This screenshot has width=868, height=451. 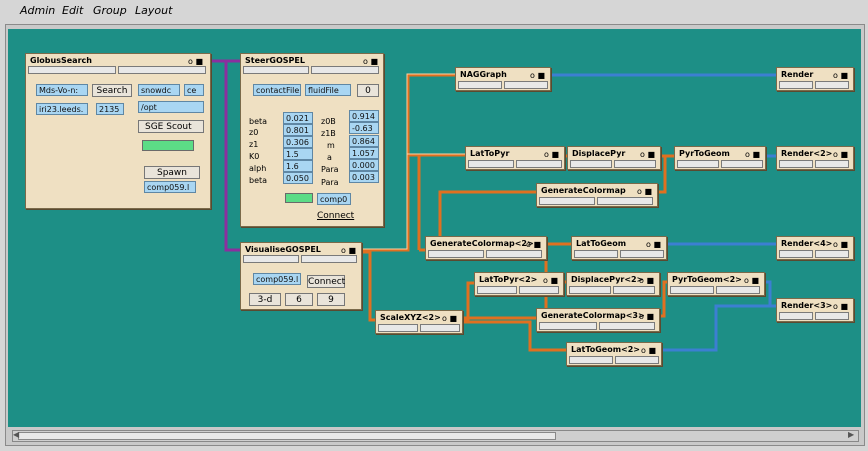 What do you see at coordinates (277, 90) in the screenshot?
I see `contact-file-field: contactFile` at bounding box center [277, 90].